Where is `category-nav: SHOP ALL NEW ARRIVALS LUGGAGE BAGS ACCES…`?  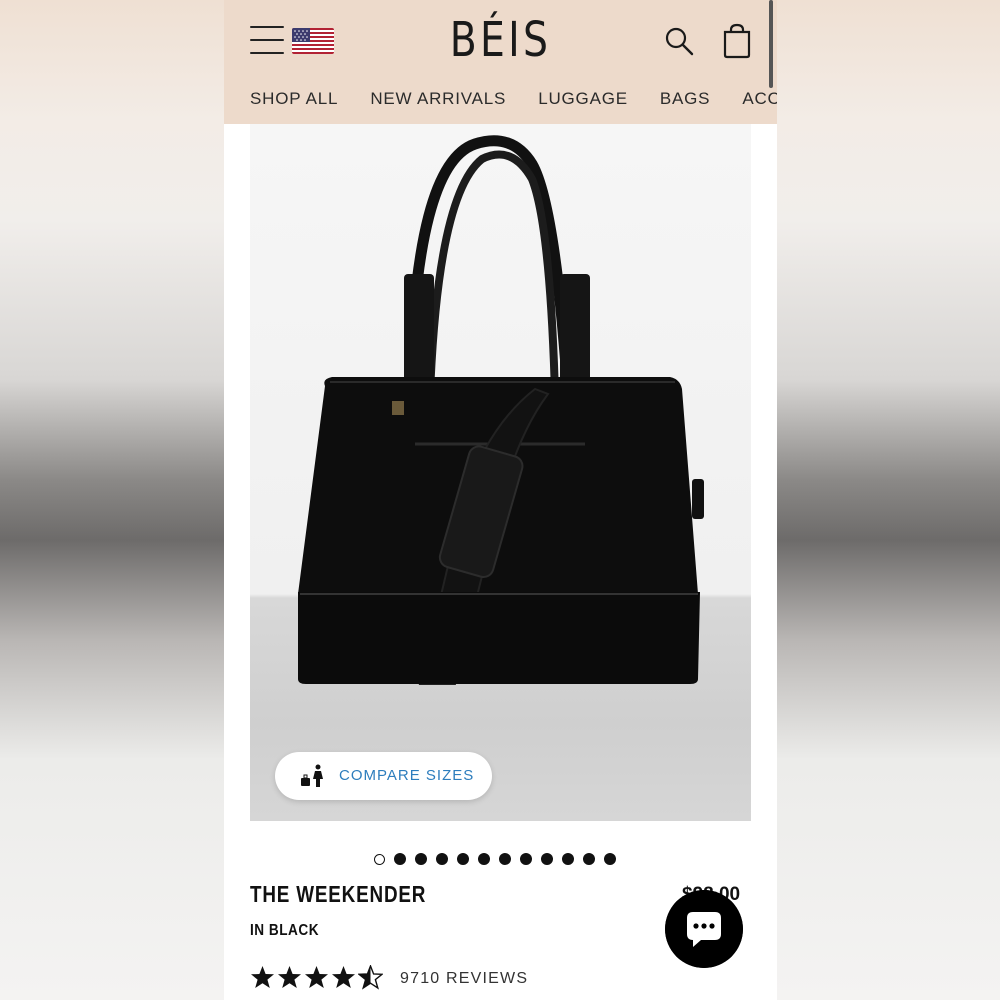
category-nav: SHOP ALL NEW ARRIVALS LUGGAGE BAGS ACCES… is located at coordinates (513, 99).